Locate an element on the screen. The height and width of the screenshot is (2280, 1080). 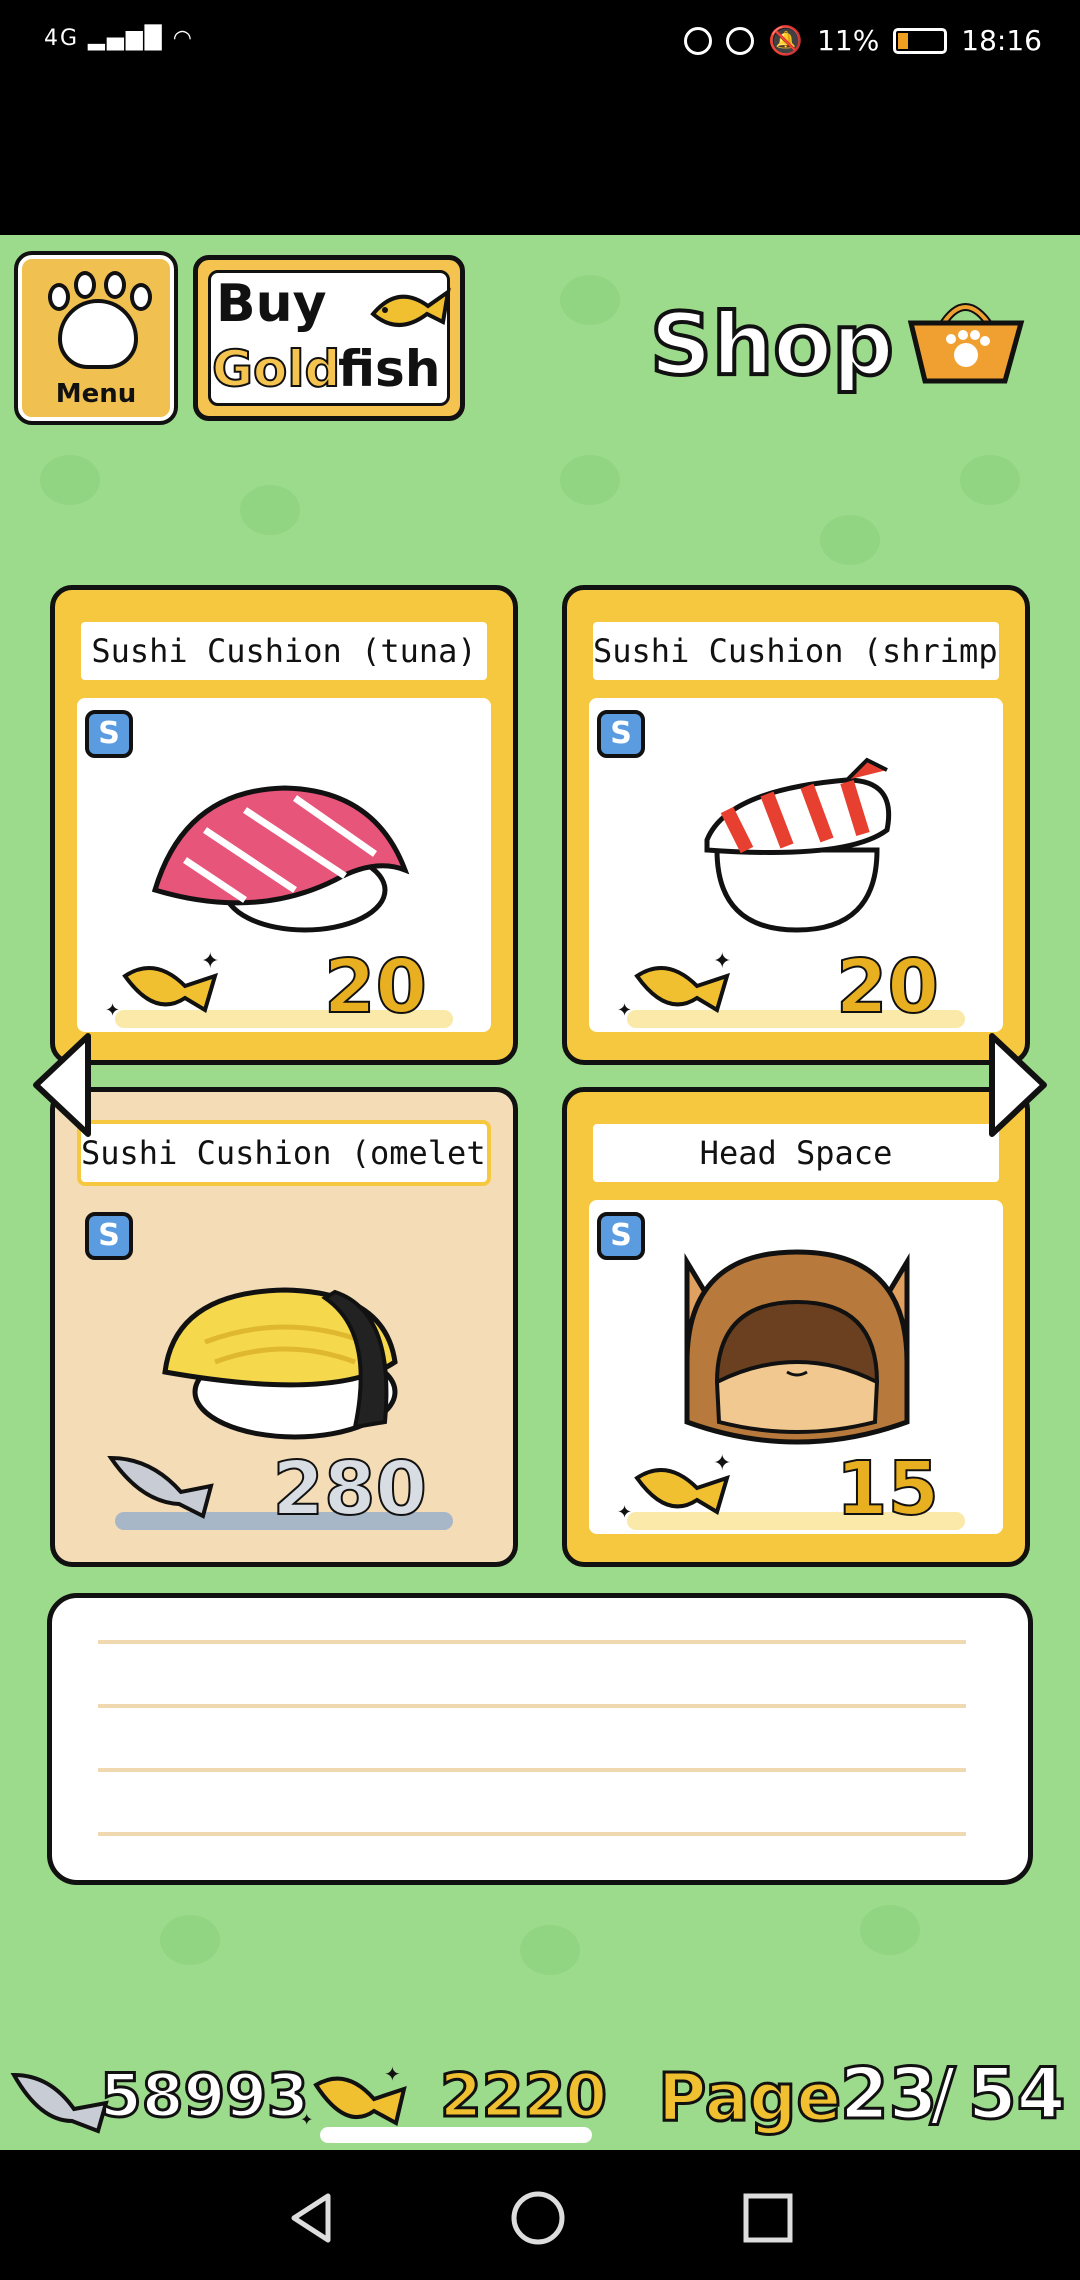
gold-fish-icon is located at coordinates (410, 307).